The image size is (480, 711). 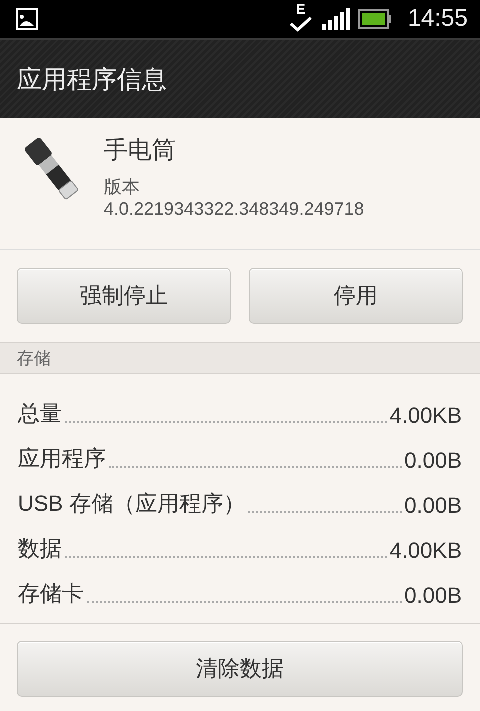 What do you see at coordinates (356, 296) in the screenshot?
I see `action-button: 停用` at bounding box center [356, 296].